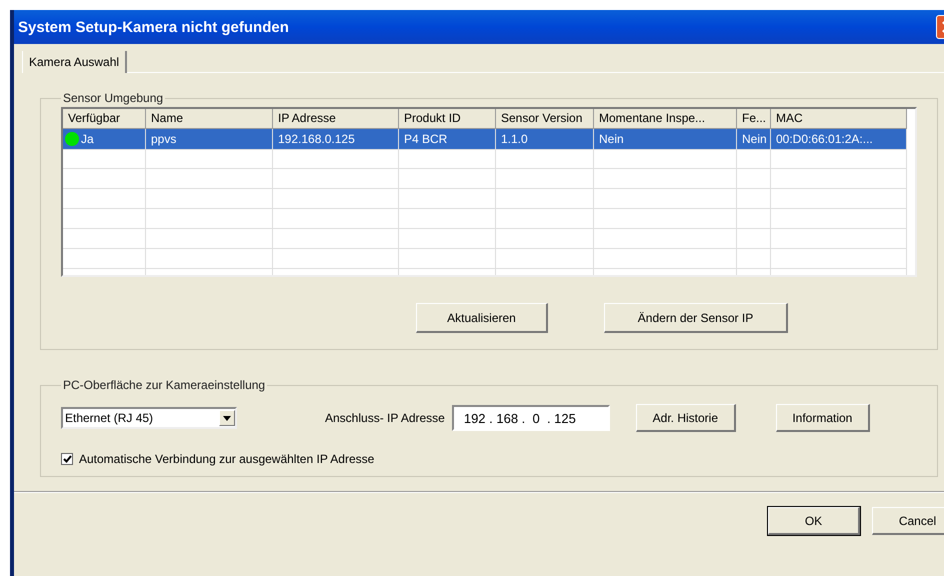 The image size is (944, 576). What do you see at coordinates (514, 139) in the screenshot?
I see `cell-text: 1.1.0` at bounding box center [514, 139].